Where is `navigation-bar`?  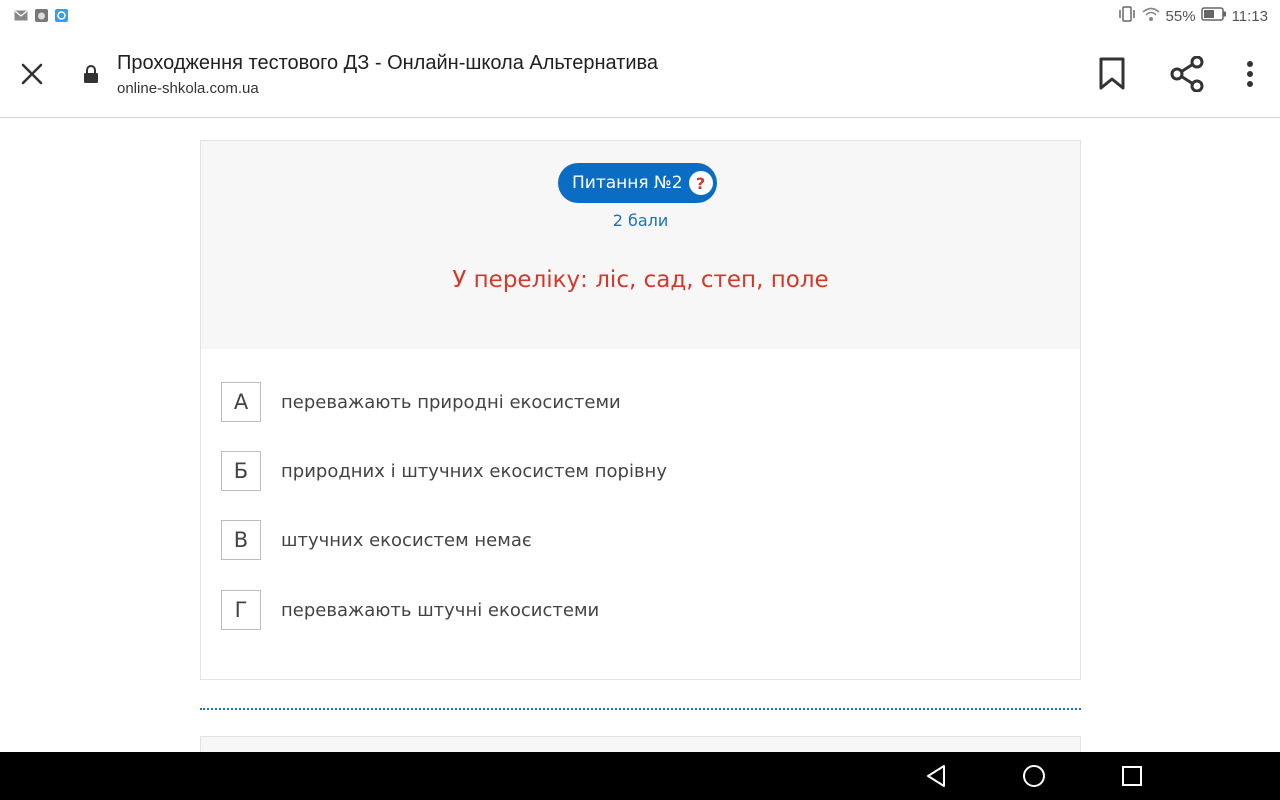
navigation-bar is located at coordinates (640, 776).